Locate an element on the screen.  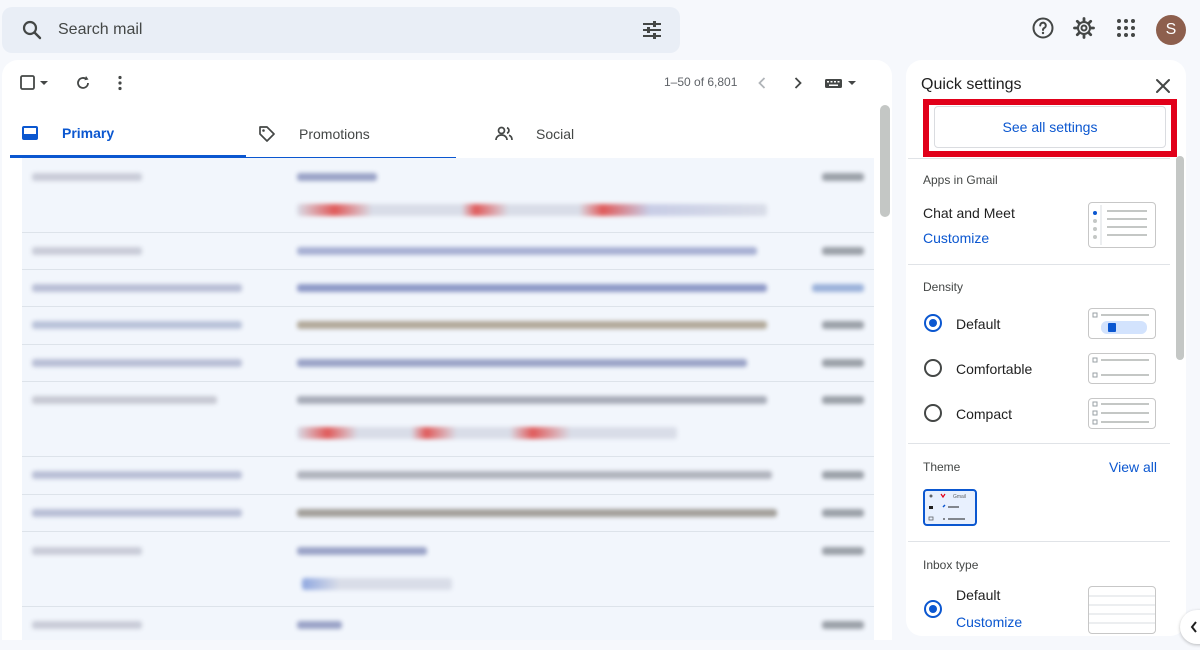
theme-preview: Gmail is located at coordinates (950, 507).